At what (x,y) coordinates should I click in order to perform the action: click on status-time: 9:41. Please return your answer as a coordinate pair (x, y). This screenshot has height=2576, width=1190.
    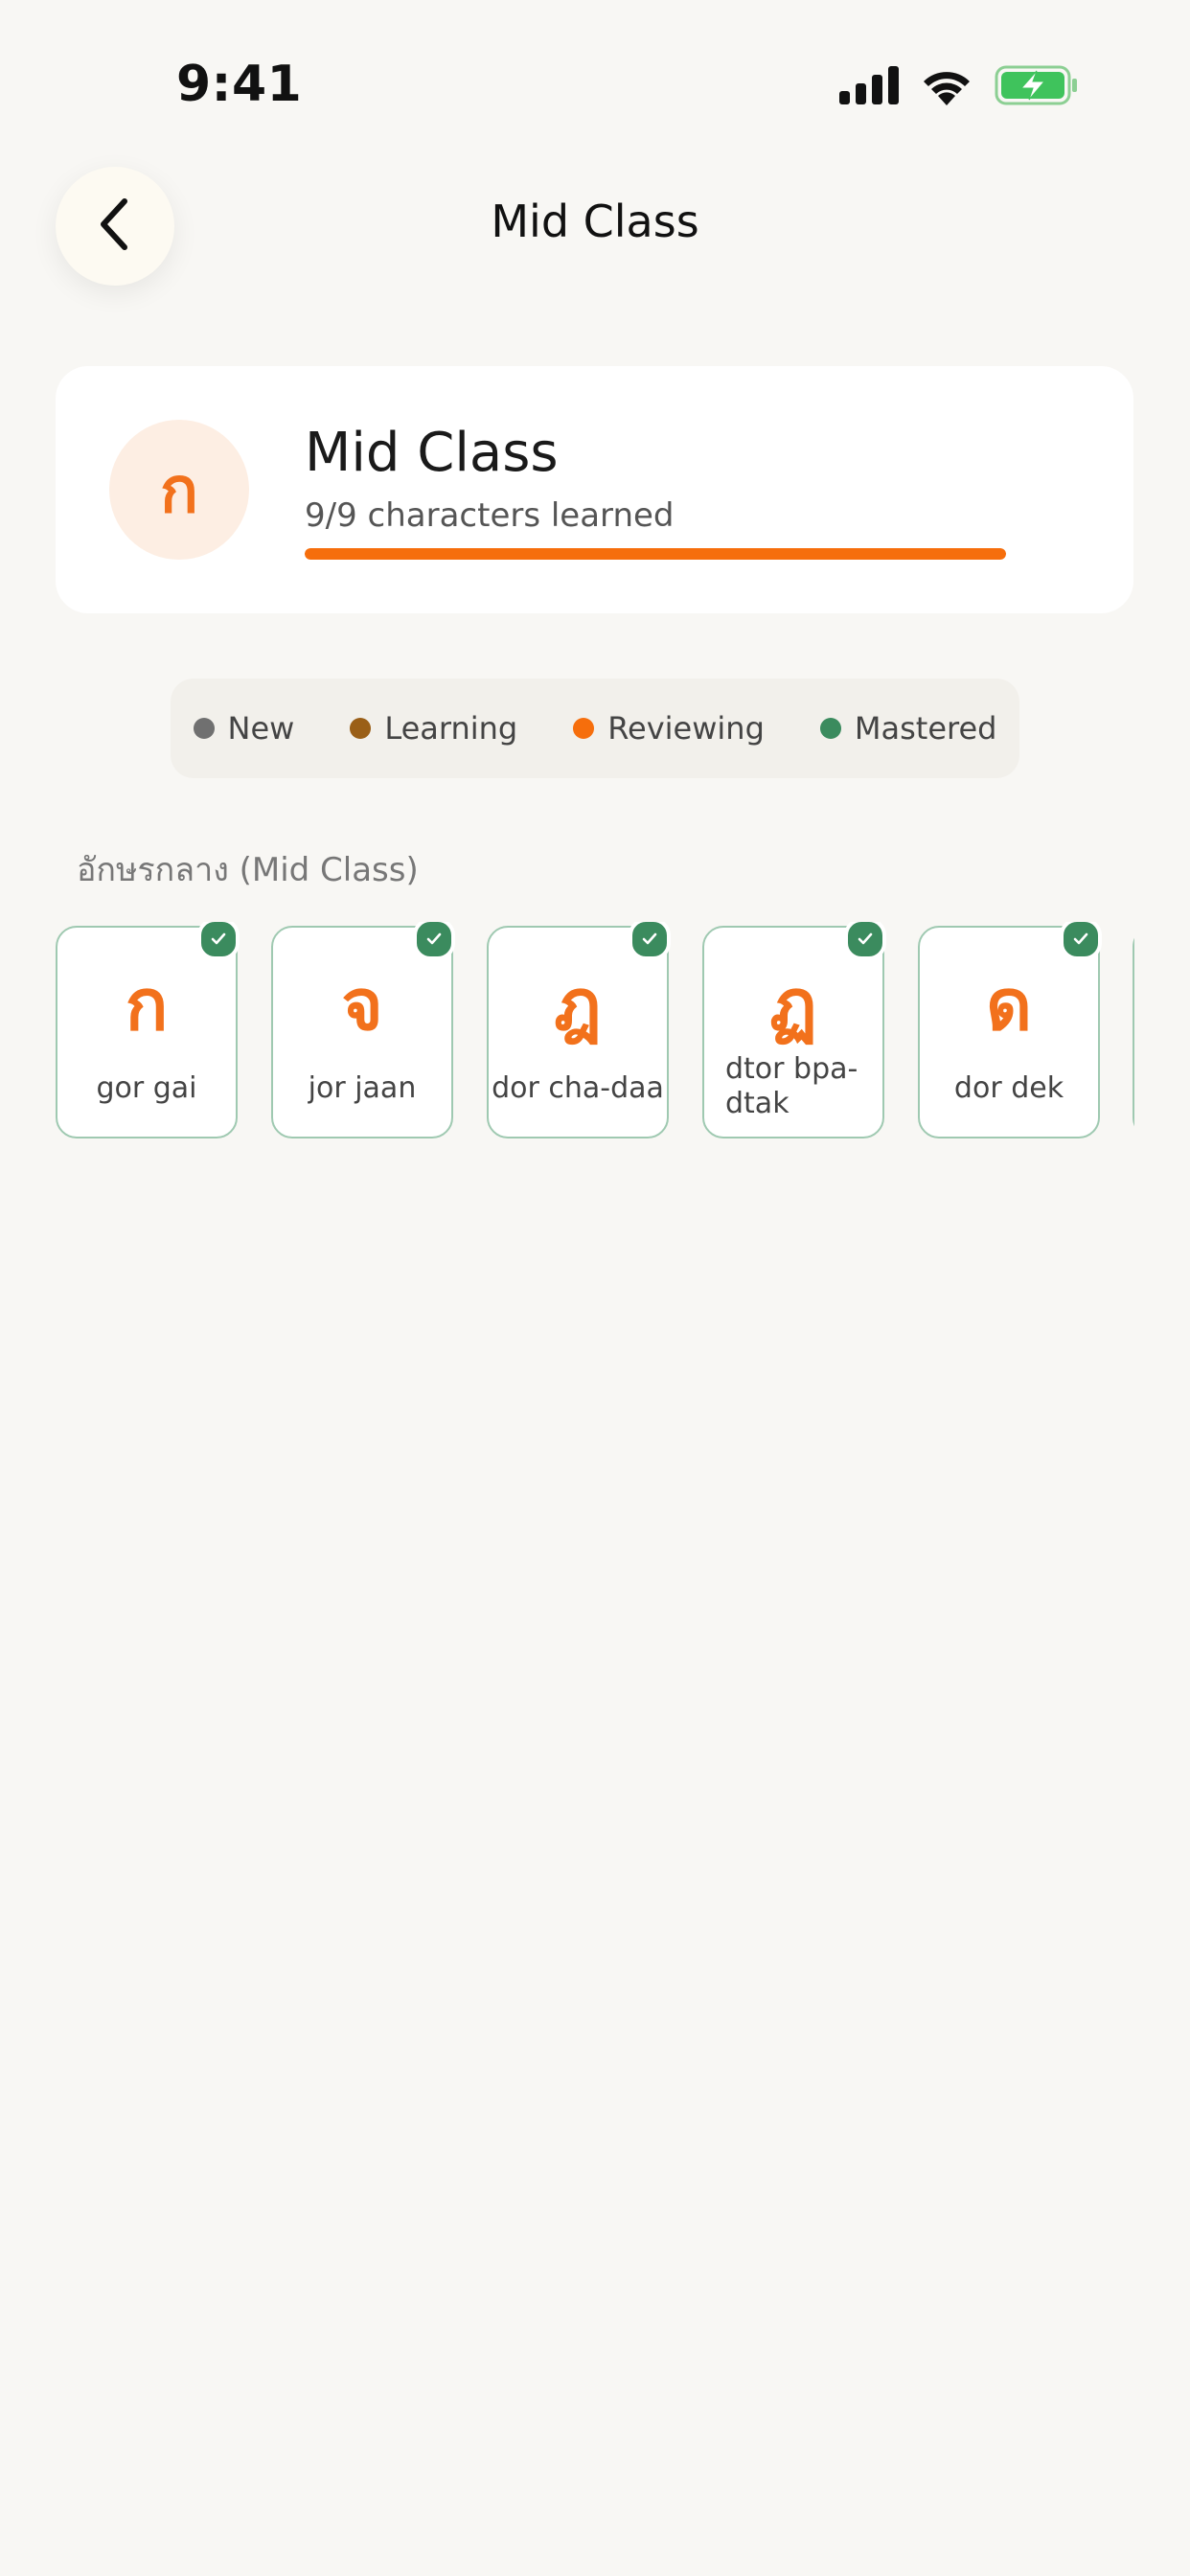
    Looking at the image, I should click on (240, 85).